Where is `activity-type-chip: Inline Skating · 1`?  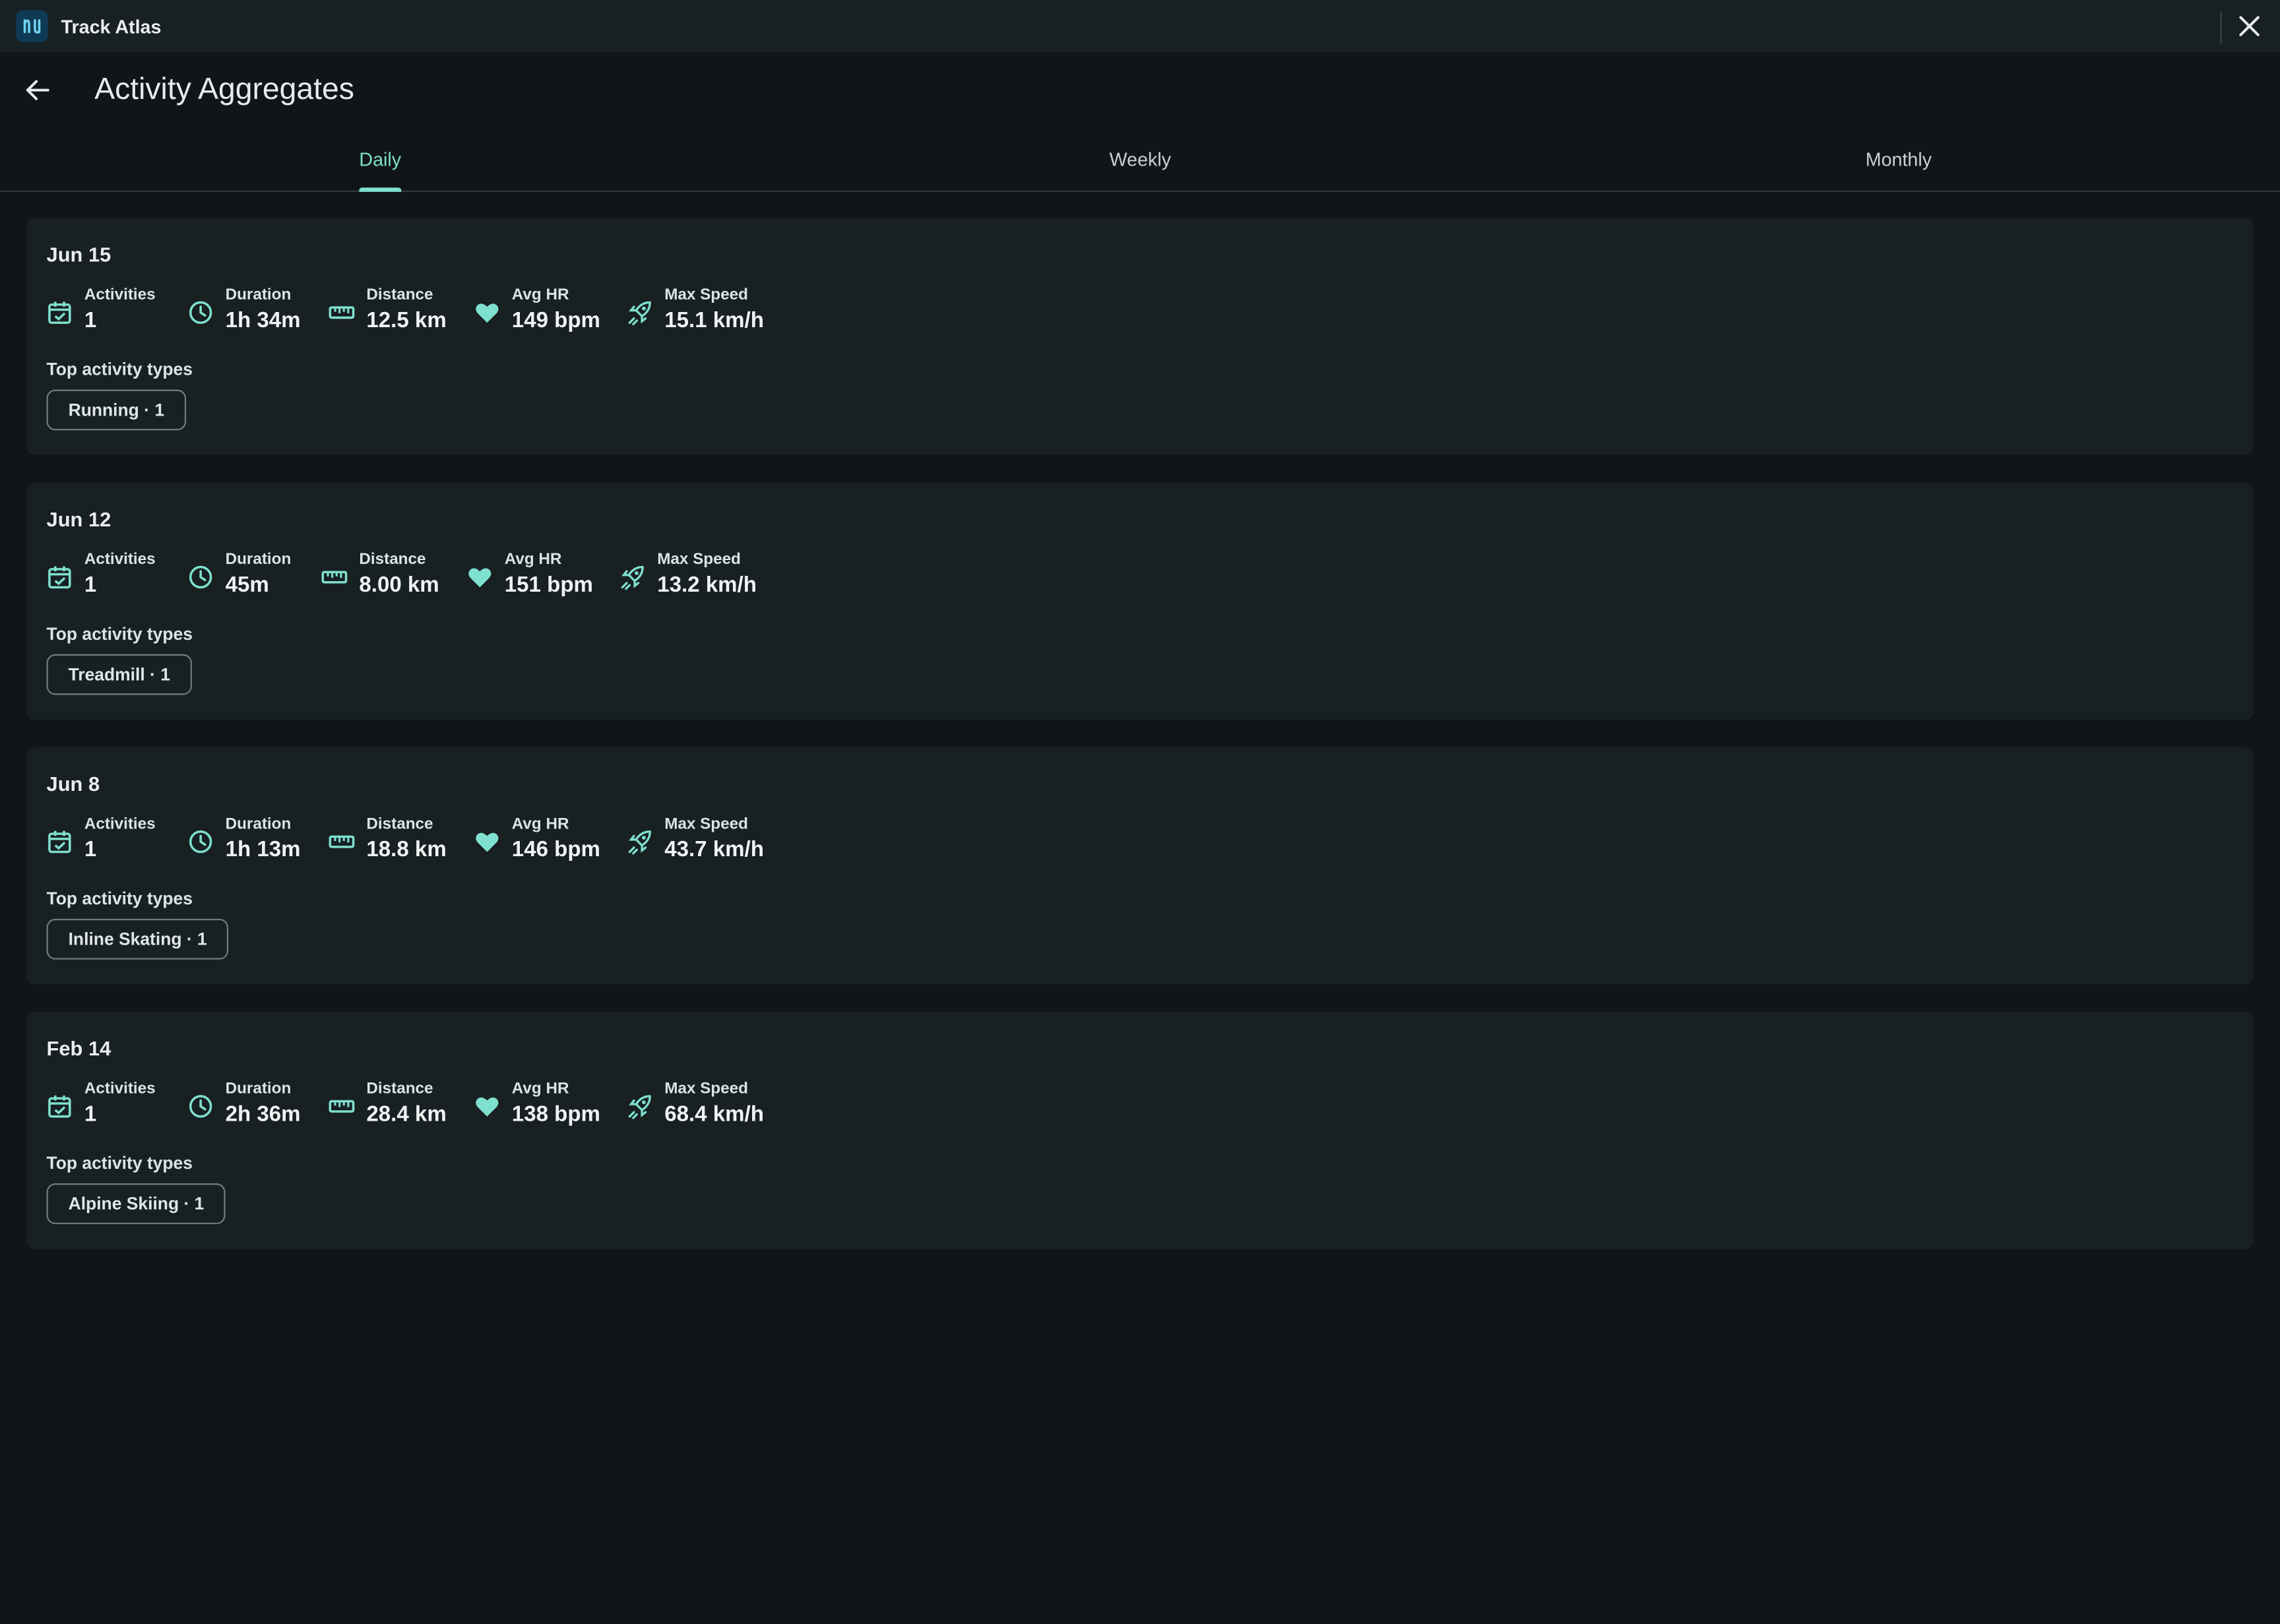
activity-type-chip: Inline Skating · 1 is located at coordinates (137, 939).